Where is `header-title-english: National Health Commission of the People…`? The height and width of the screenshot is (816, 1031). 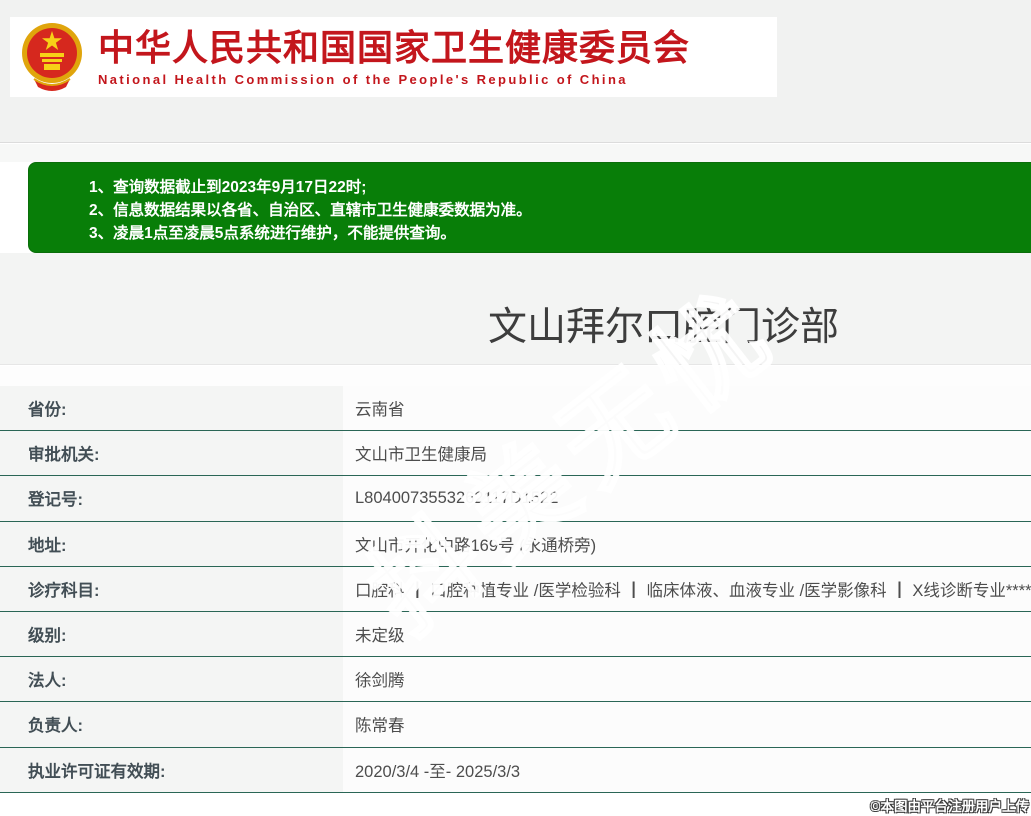 header-title-english: National Health Commission of the People… is located at coordinates (363, 80).